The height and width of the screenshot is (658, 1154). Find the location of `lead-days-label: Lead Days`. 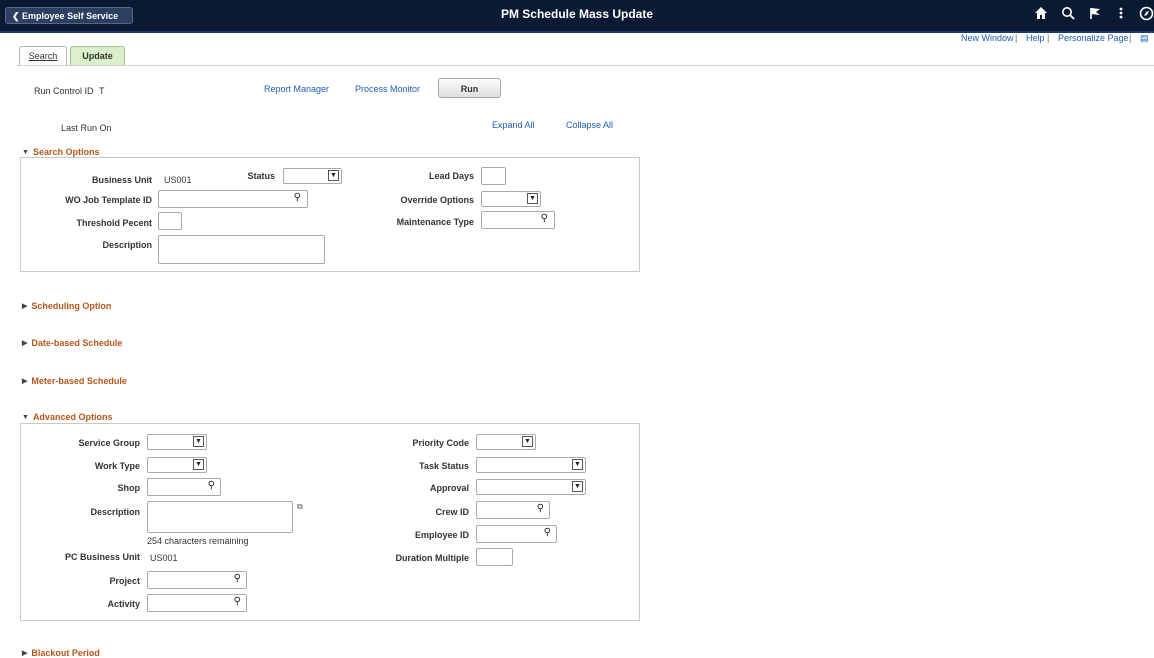

lead-days-label: Lead Days is located at coordinates (451, 176).